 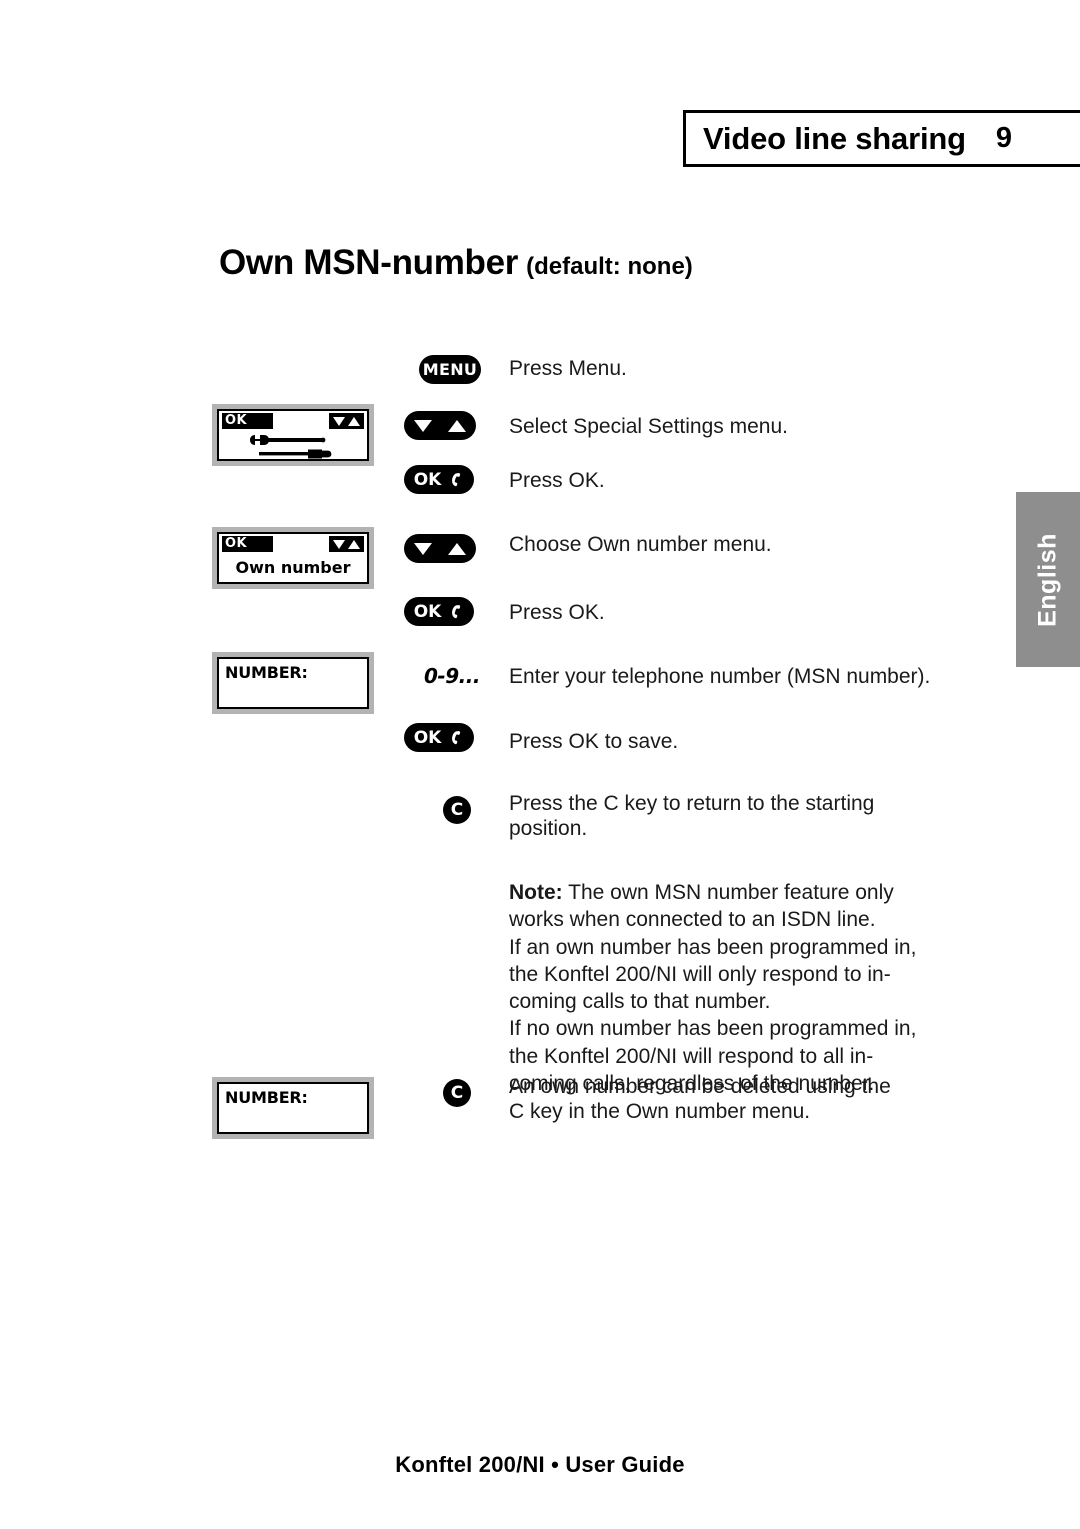 What do you see at coordinates (369, 262) in the screenshot?
I see `section-heading-main: Own MSN-number` at bounding box center [369, 262].